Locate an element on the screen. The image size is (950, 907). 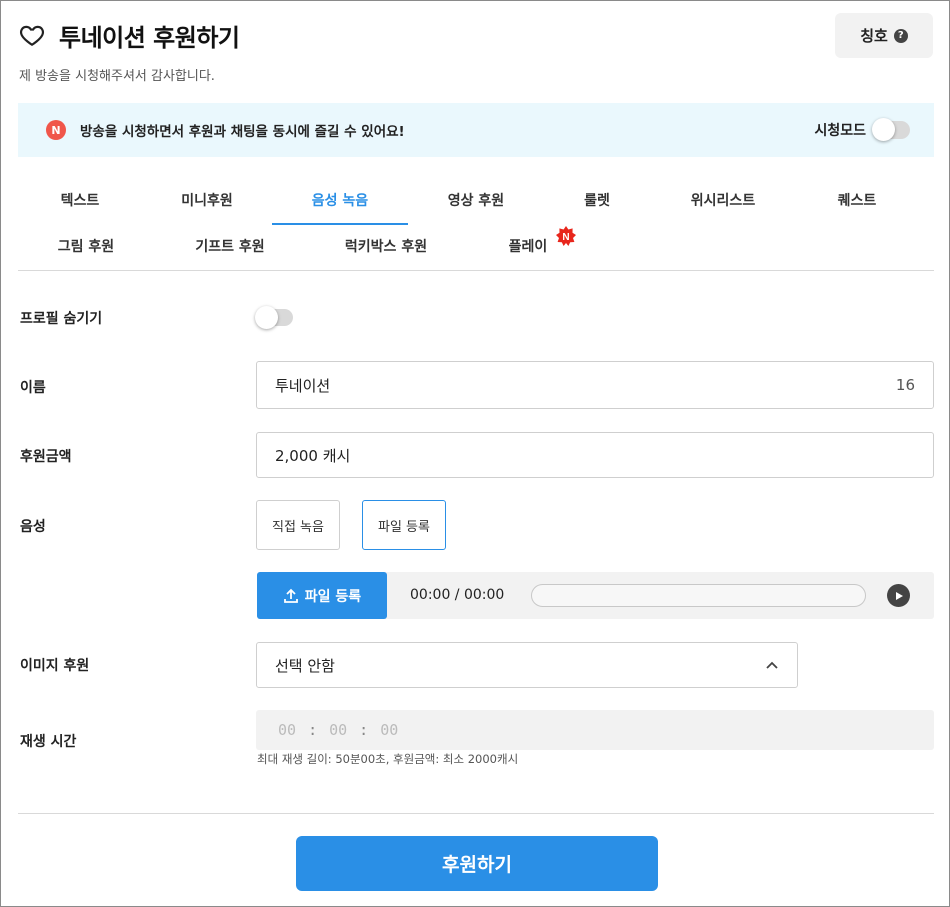
svg-text: N is located at coordinates (565, 237).